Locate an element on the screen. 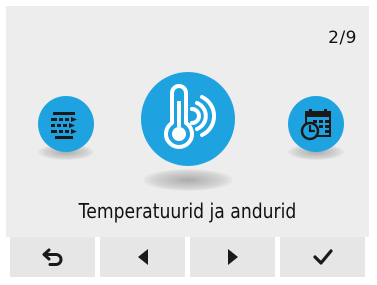 Image resolution: width=377 pixels, height=285 pixels. bottom-toolbar is located at coordinates (187, 257).